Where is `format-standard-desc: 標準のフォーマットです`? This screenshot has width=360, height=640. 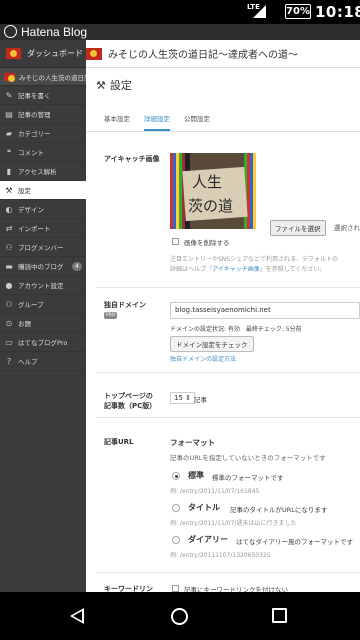
format-standard-desc: 標準のフォーマットです is located at coordinates (248, 478).